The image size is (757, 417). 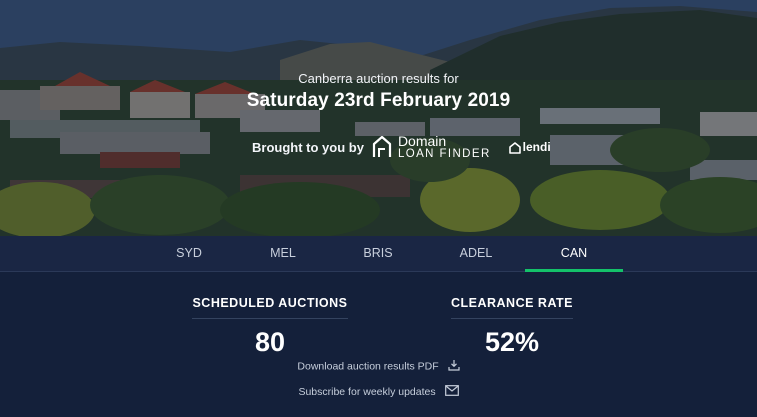 I want to click on city-tabs: SYD MEL BRIS ADEL CAN, so click(x=378, y=254).